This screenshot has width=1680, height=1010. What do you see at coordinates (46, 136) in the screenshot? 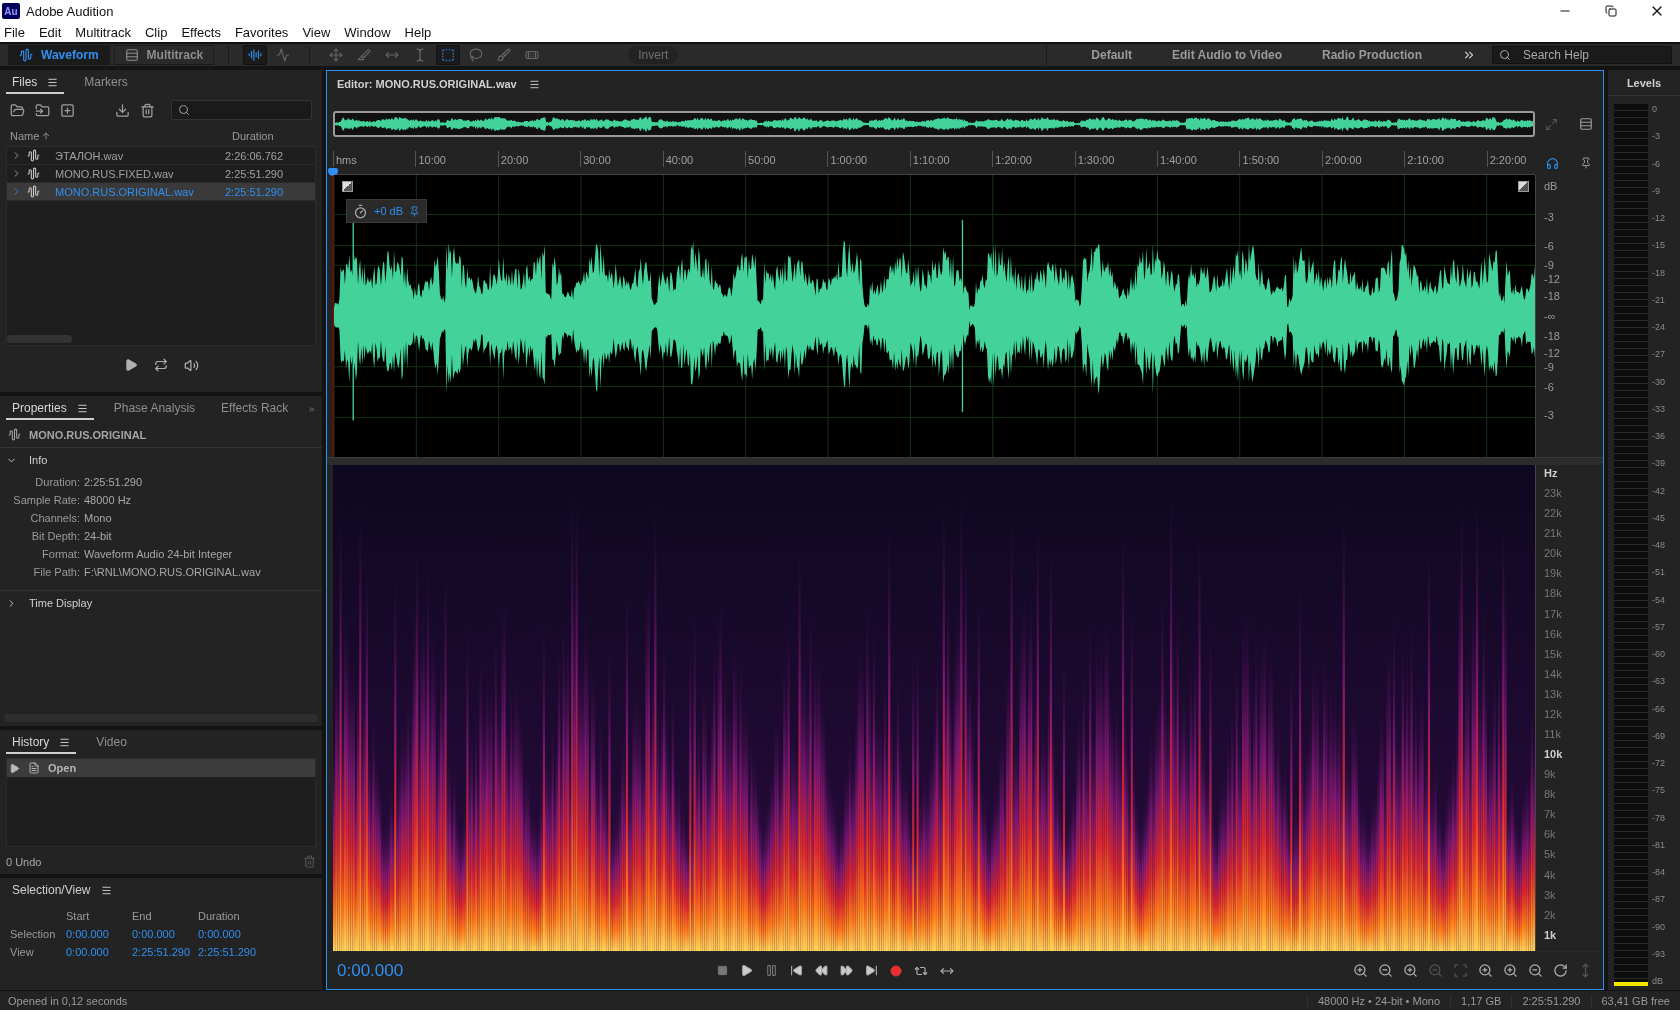
I see `sort-arrow-icon` at bounding box center [46, 136].